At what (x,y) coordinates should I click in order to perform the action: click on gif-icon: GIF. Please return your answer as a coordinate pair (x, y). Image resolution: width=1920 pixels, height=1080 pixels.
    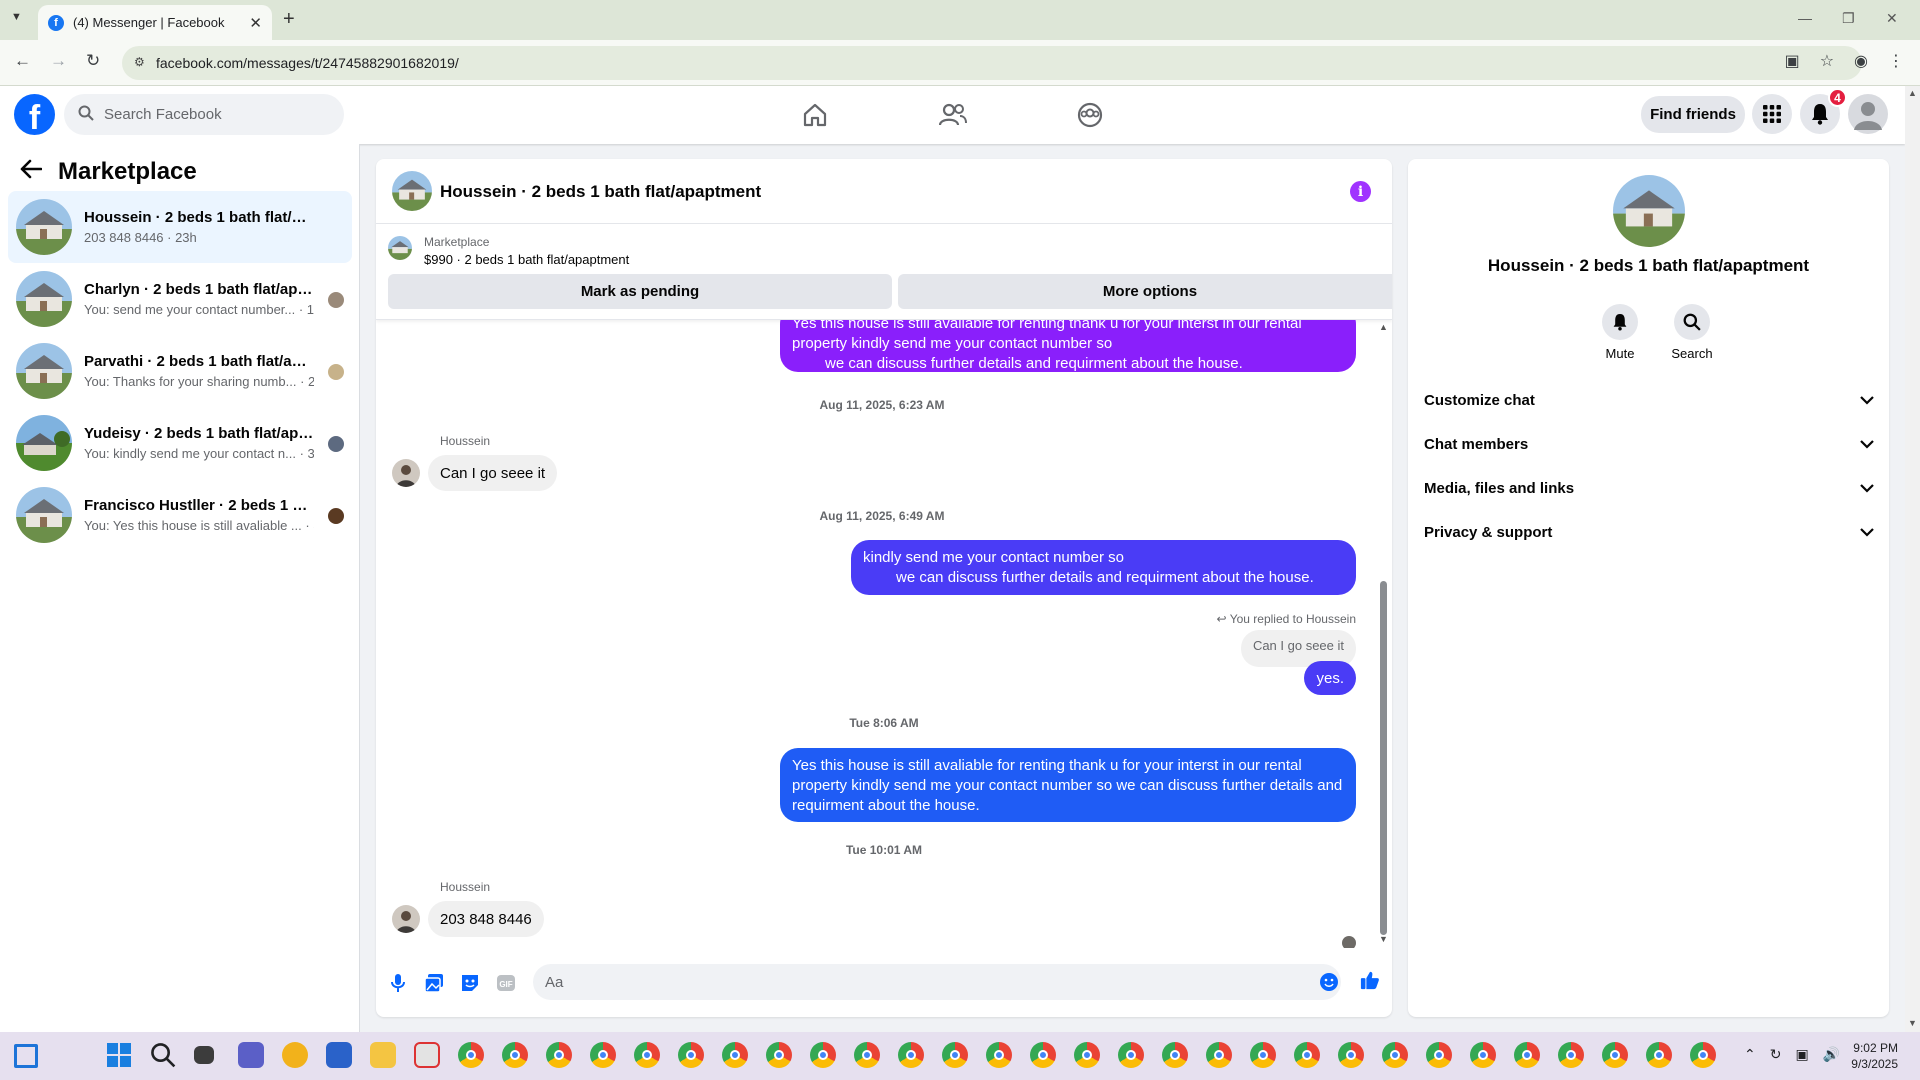
    Looking at the image, I should click on (506, 983).